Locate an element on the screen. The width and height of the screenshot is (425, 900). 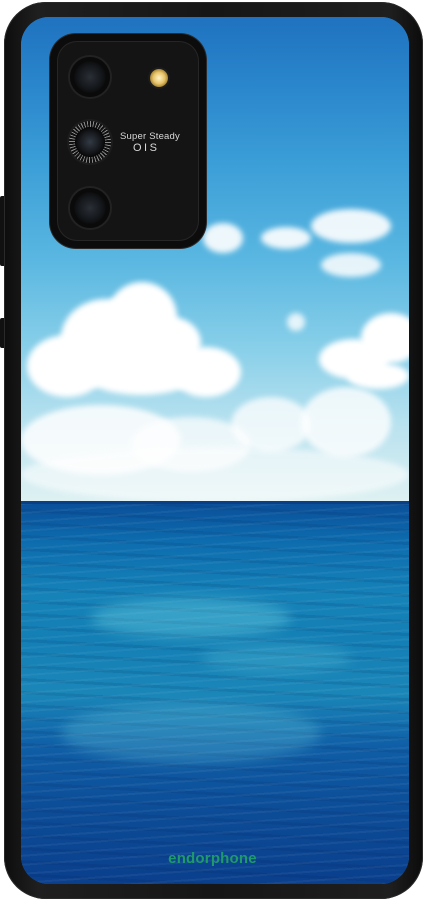
horizon-line is located at coordinates (215, 502).